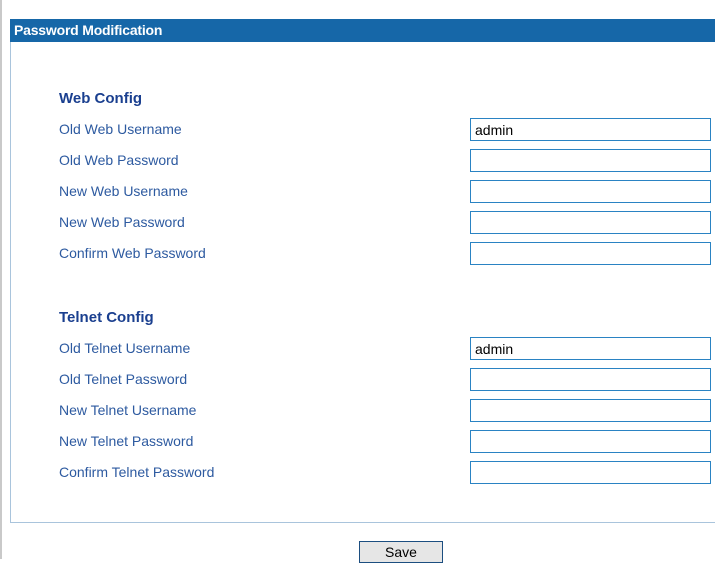  I want to click on new-telnet-username-label: New Telnet Username, so click(128, 410).